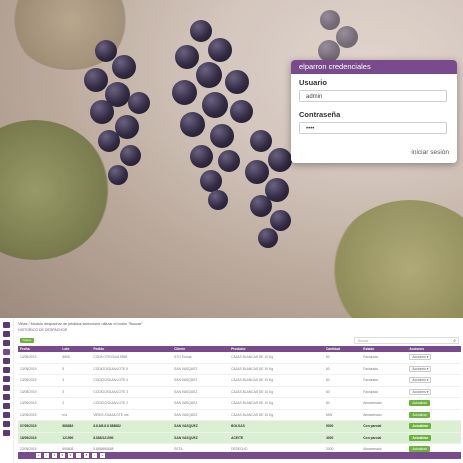 The width and height of the screenshot is (463, 463). I want to click on box-icon, so click(6, 370).